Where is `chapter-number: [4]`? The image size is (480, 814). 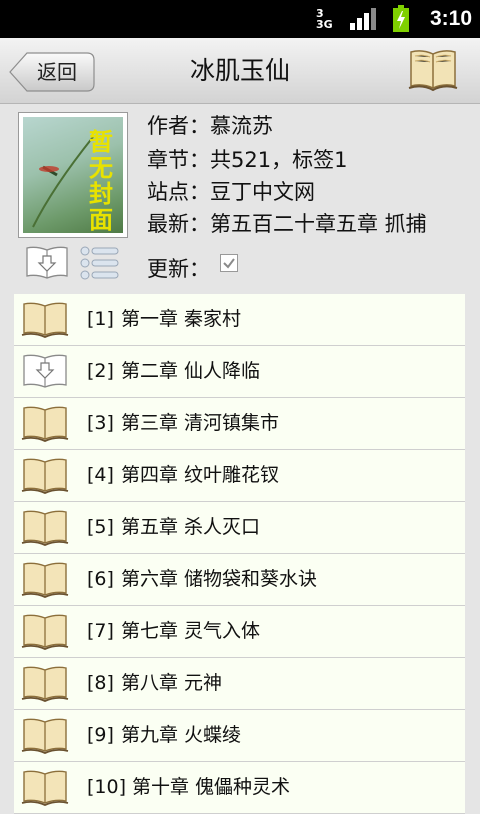 chapter-number: [4] is located at coordinates (100, 475).